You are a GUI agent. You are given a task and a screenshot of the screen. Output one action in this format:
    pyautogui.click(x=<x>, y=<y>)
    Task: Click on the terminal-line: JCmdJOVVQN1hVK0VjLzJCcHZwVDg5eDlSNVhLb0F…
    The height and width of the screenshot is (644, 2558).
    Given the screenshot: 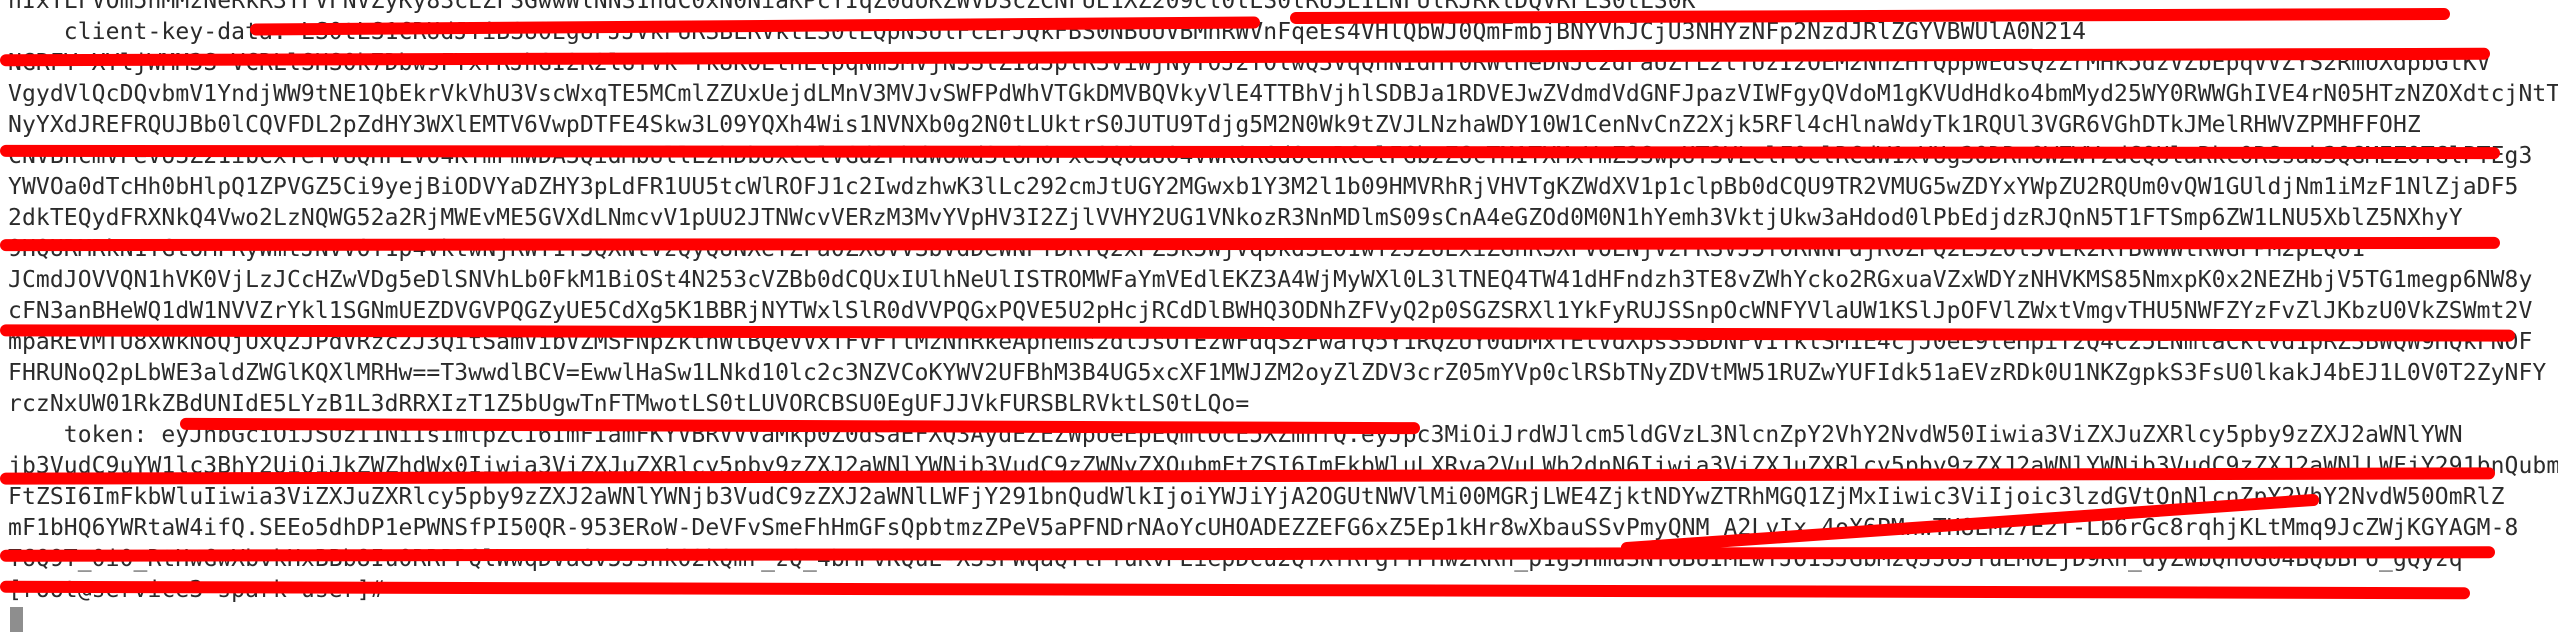 What is the action you would take?
    pyautogui.click(x=1270, y=280)
    